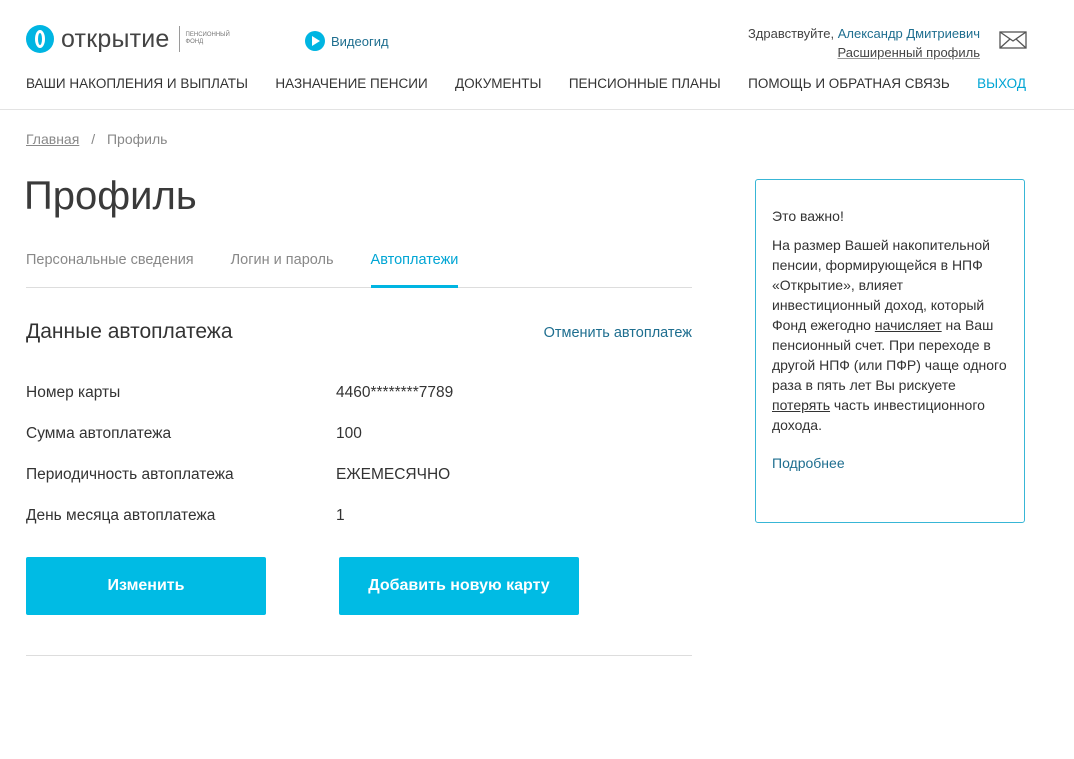 The width and height of the screenshot is (1074, 759). I want to click on nav-item-pension-assignment: НАЗНАЧЕНИЕ ПЕНСИИ, so click(351, 83).